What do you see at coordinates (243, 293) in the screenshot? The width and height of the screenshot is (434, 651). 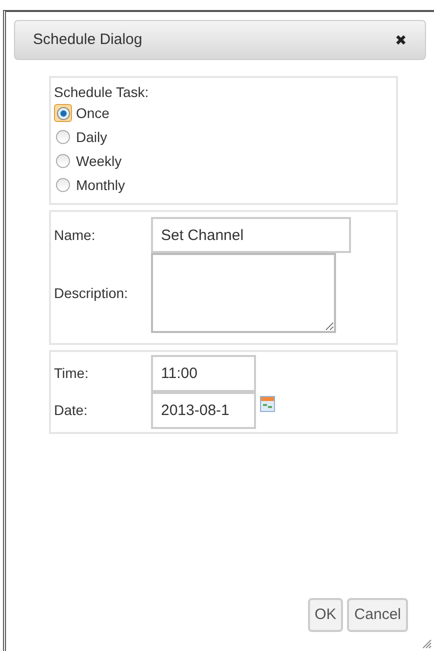 I see `description-field` at bounding box center [243, 293].